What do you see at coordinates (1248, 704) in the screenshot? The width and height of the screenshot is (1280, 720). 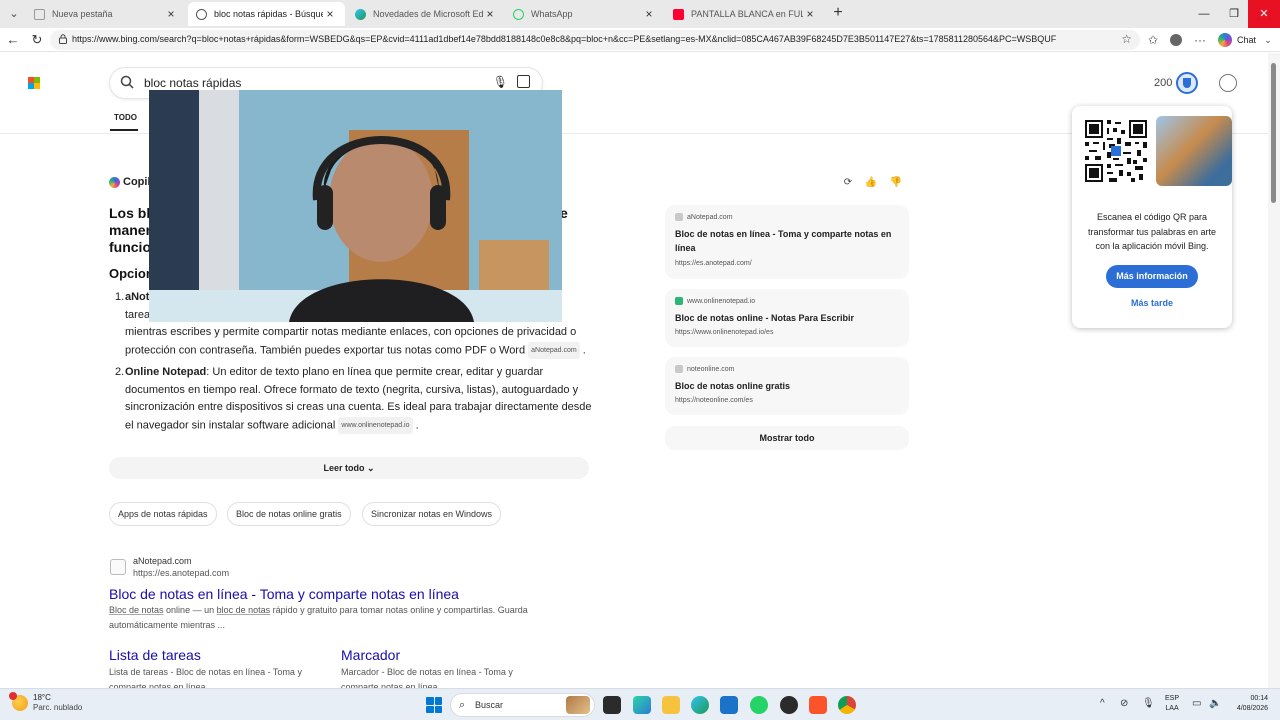 I see `clock: 00:14 4/08/2026` at bounding box center [1248, 704].